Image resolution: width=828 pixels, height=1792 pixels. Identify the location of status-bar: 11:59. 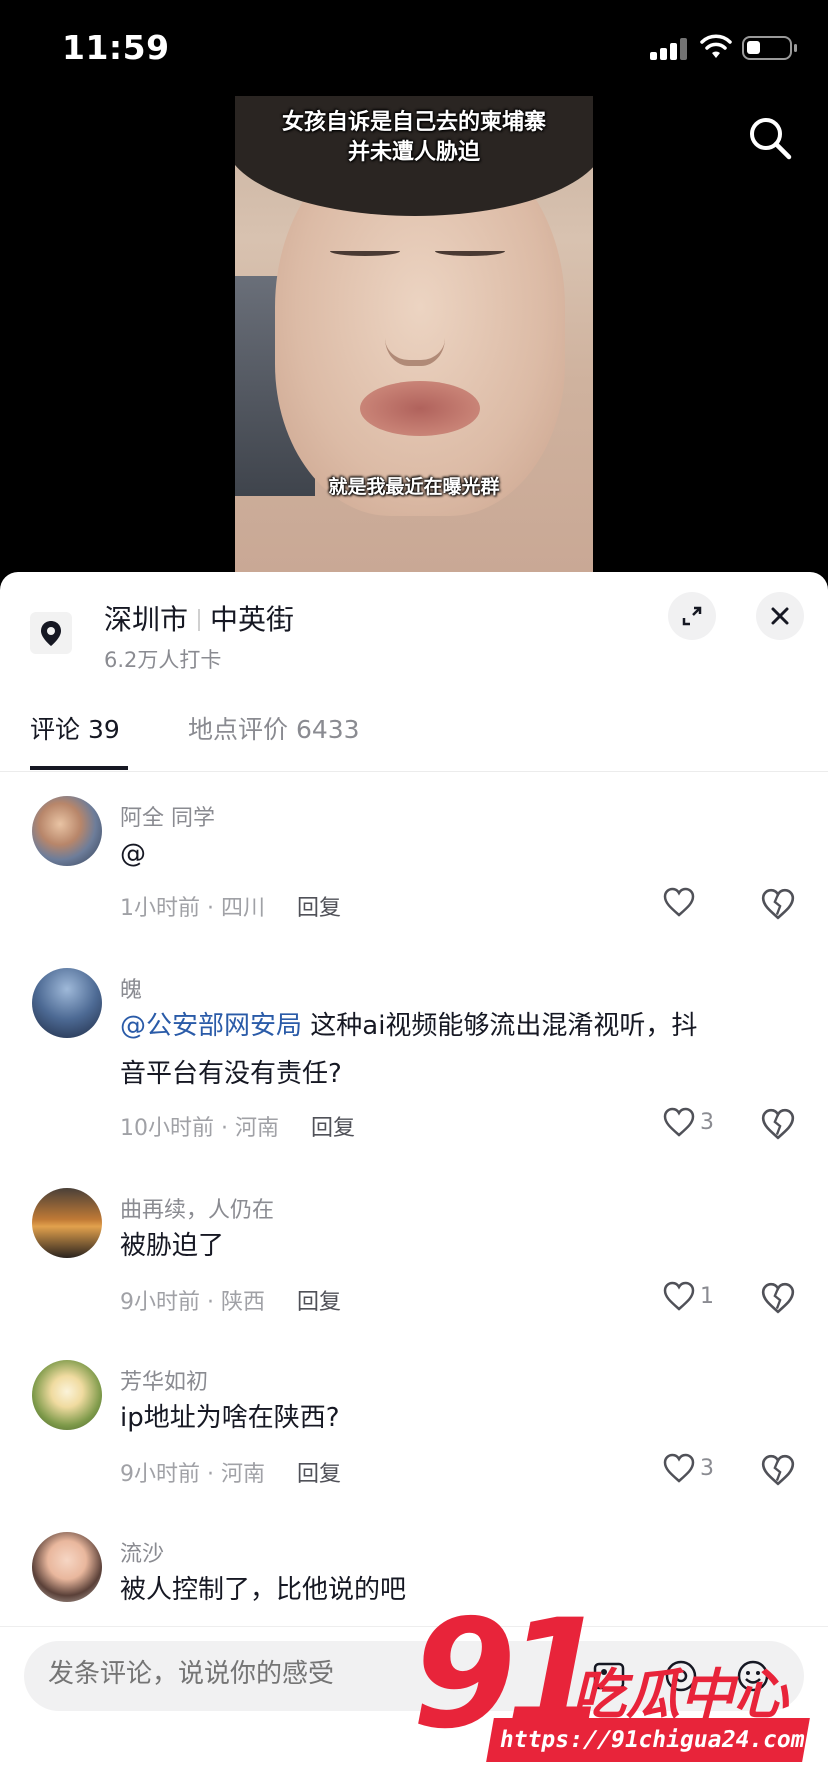
(414, 48).